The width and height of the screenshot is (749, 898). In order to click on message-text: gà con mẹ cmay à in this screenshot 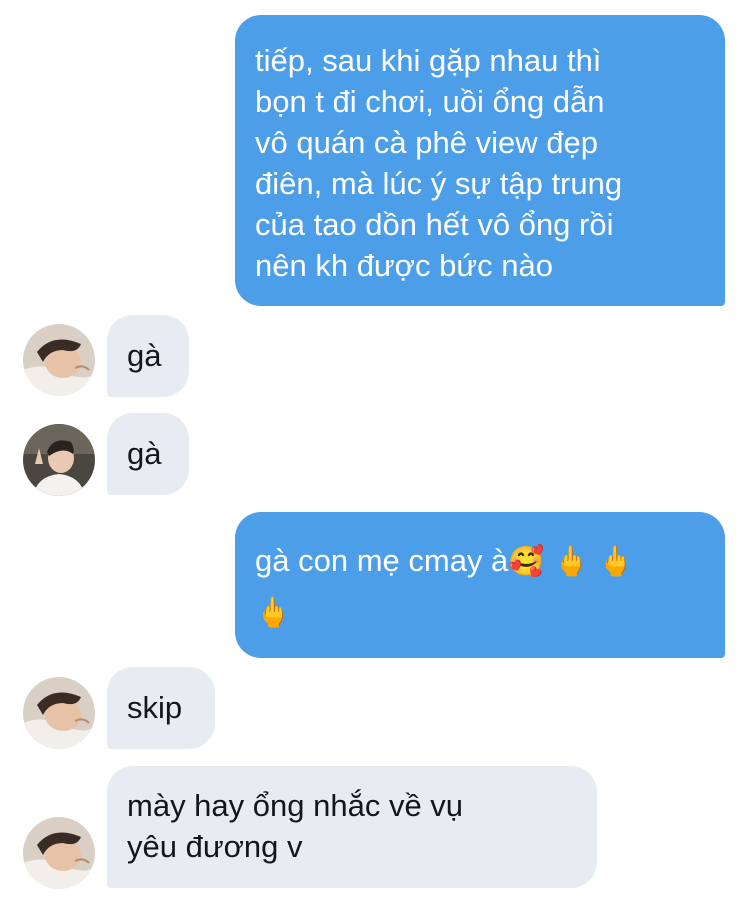, I will do `click(382, 560)`.